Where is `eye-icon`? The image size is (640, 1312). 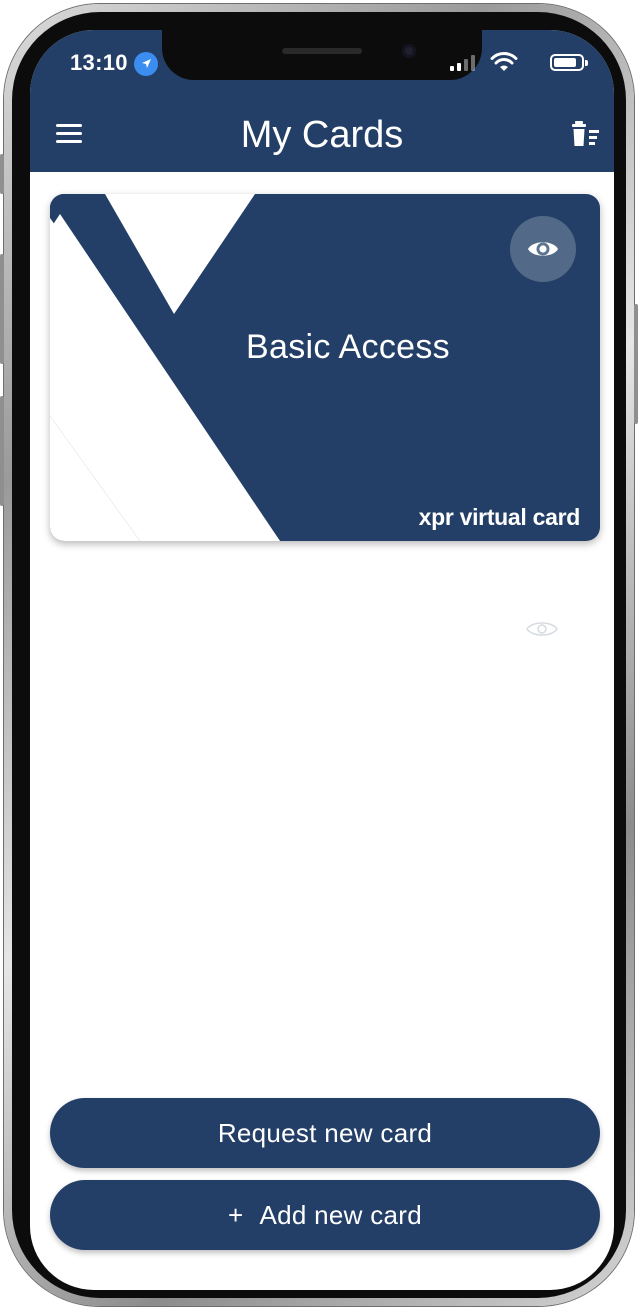
eye-icon is located at coordinates (543, 249).